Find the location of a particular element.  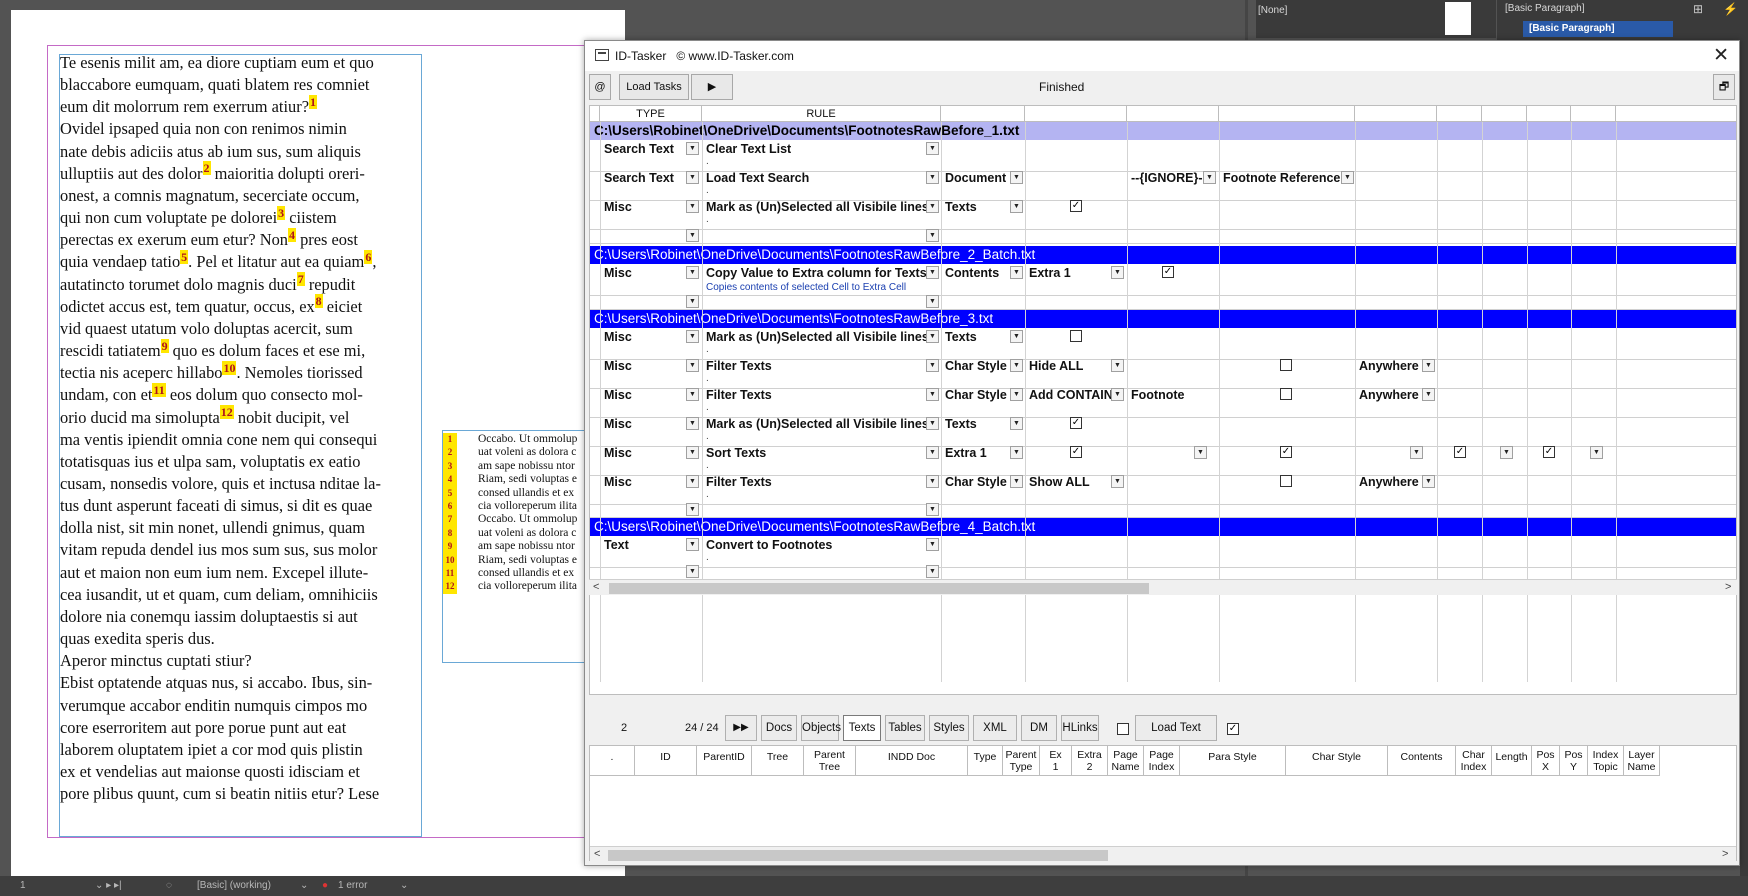

table-column-header: Type is located at coordinates (985, 761).